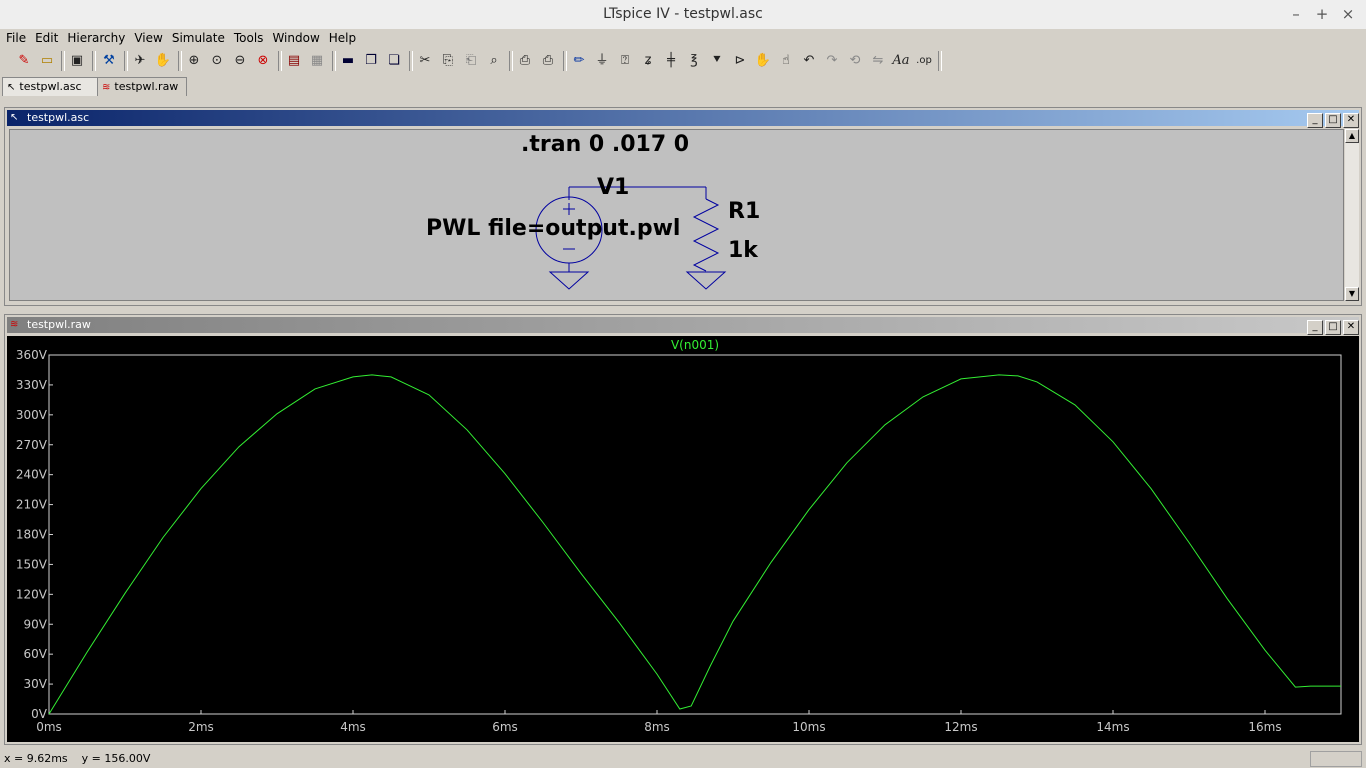 The width and height of the screenshot is (1366, 768). What do you see at coordinates (77, 758) in the screenshot?
I see `cursor-coordinates: x = 9.62ms y = 156.00V` at bounding box center [77, 758].